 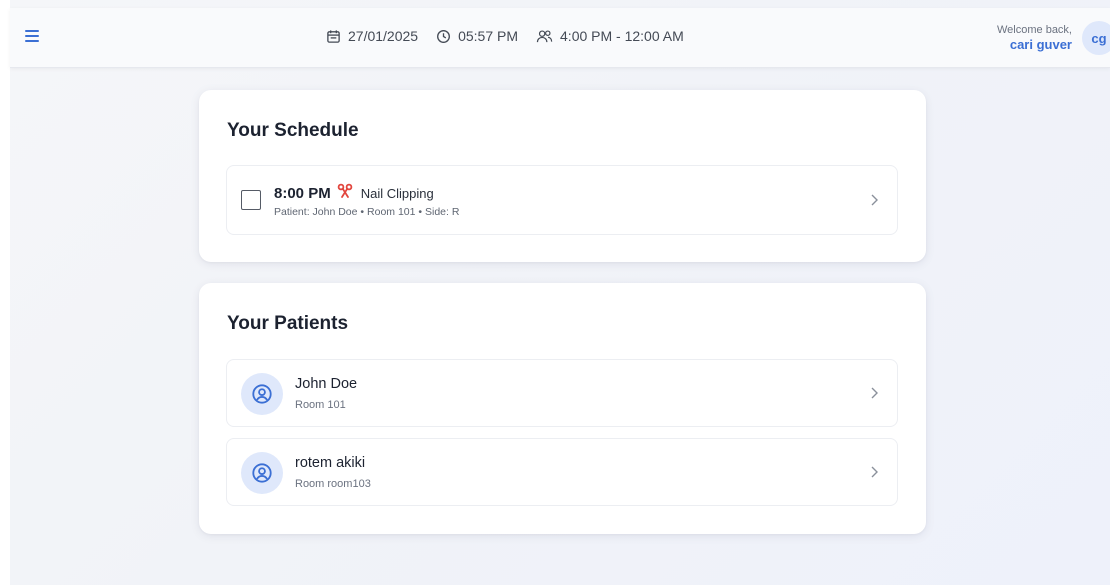 What do you see at coordinates (544, 36) in the screenshot?
I see `users-icon` at bounding box center [544, 36].